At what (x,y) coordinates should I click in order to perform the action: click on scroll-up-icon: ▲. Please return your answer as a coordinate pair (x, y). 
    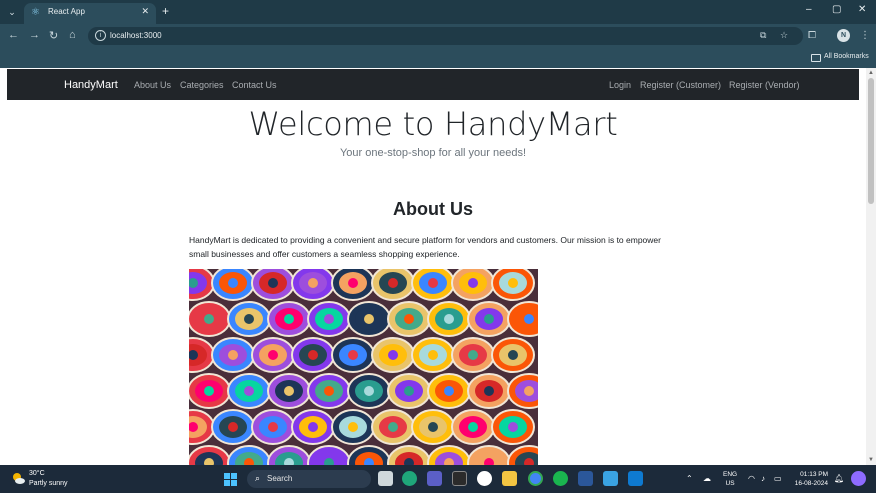
    Looking at the image, I should click on (871, 73).